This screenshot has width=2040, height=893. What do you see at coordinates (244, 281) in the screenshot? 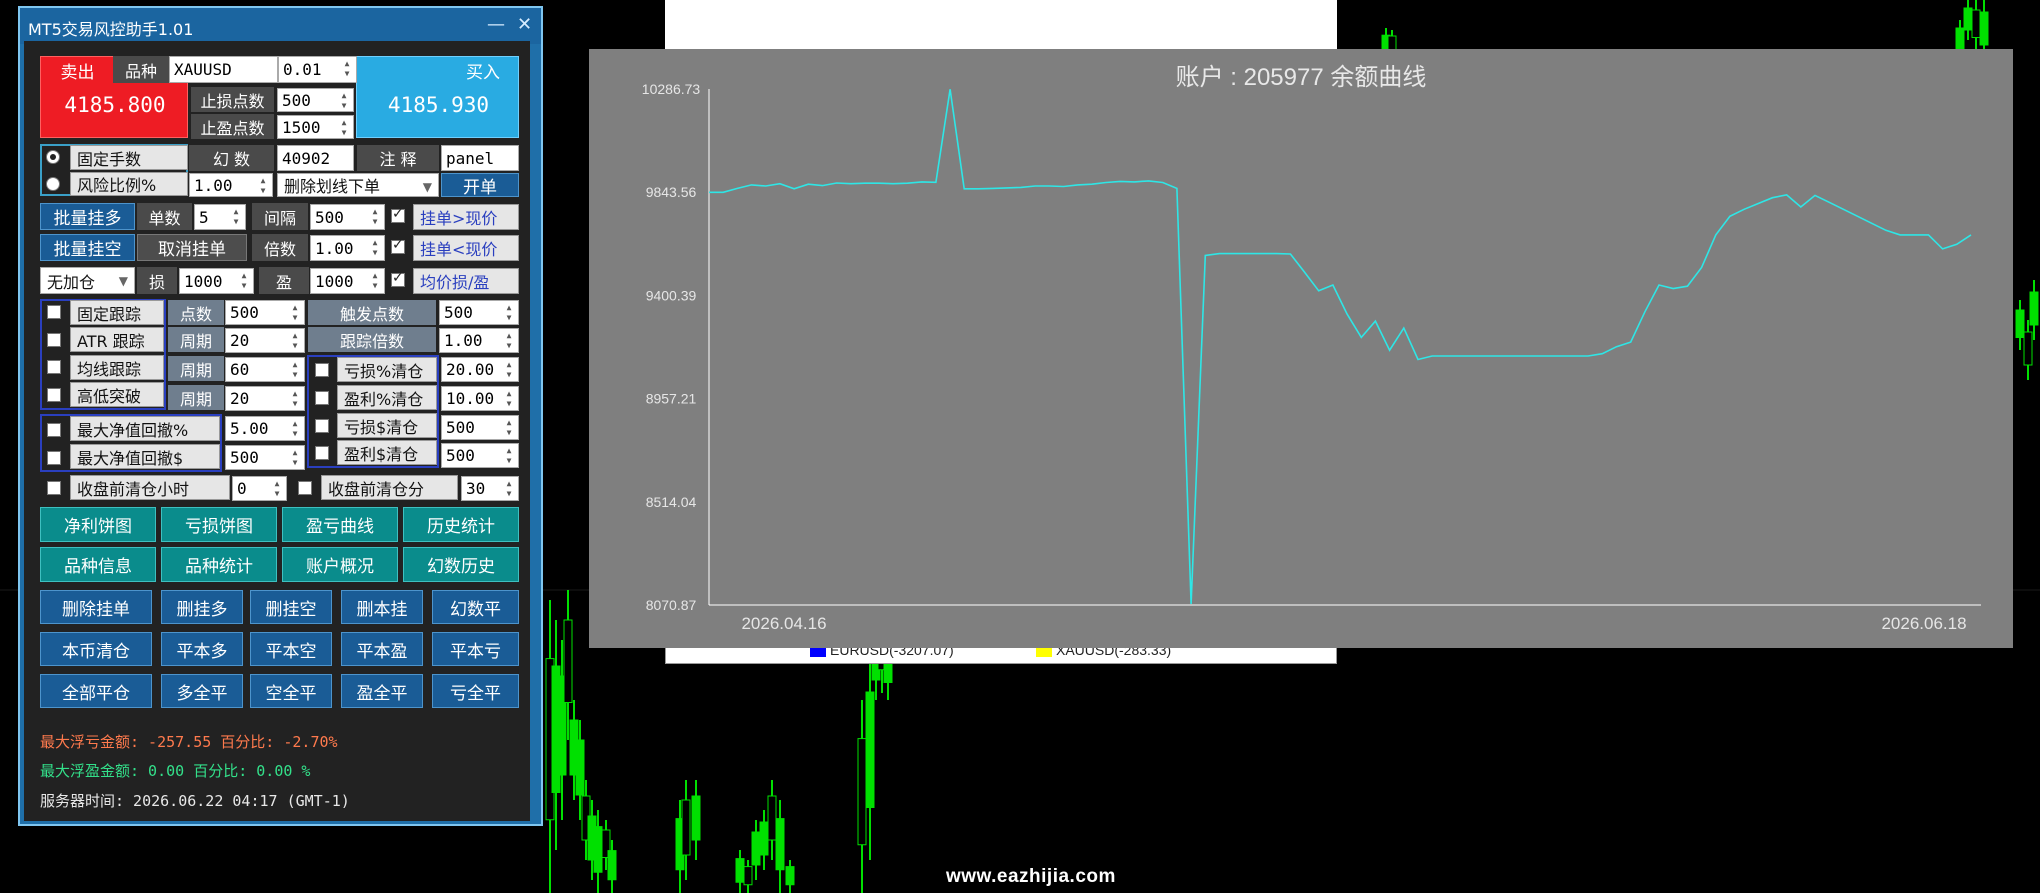
I see `loss-spinner-icon: ▲ ▼` at bounding box center [244, 281].